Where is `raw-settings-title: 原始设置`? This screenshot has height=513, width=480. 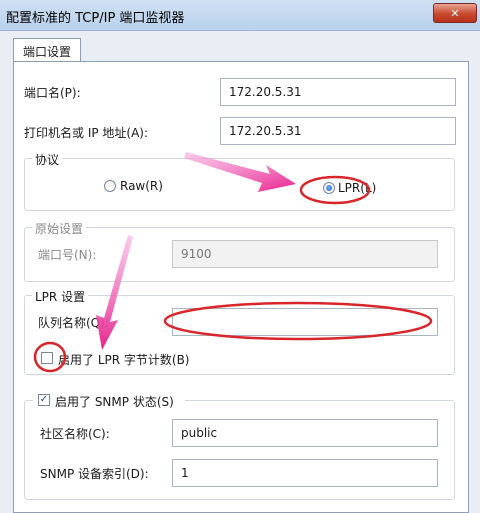 raw-settings-title: 原始设置 is located at coordinates (59, 228).